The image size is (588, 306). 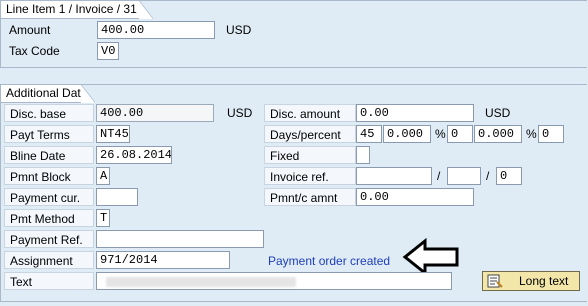 What do you see at coordinates (551, 134) in the screenshot?
I see `days3-field: 0` at bounding box center [551, 134].